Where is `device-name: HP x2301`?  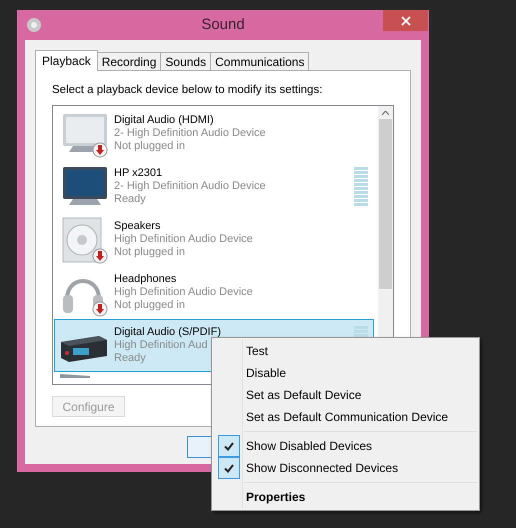
device-name: HP x2301 is located at coordinates (139, 173).